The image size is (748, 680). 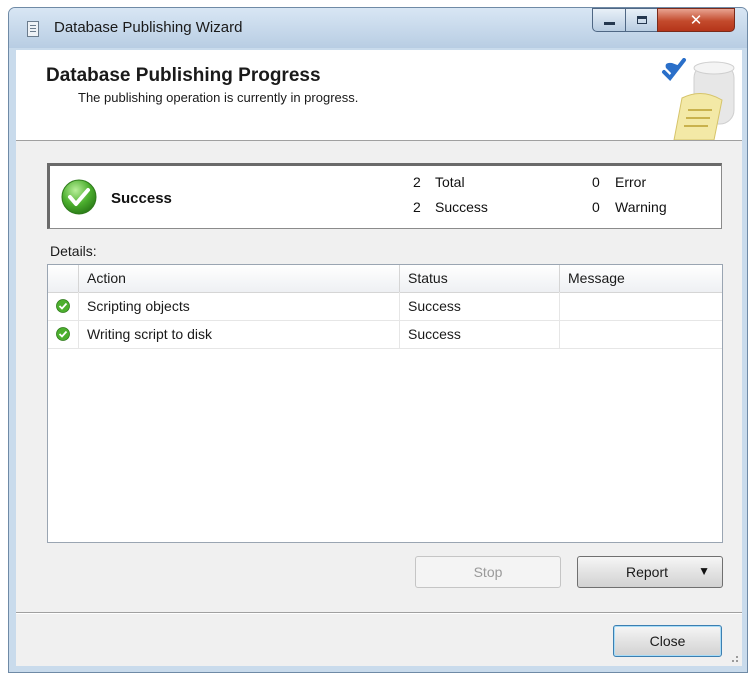 I want to click on report-button: Report ▼, so click(x=650, y=572).